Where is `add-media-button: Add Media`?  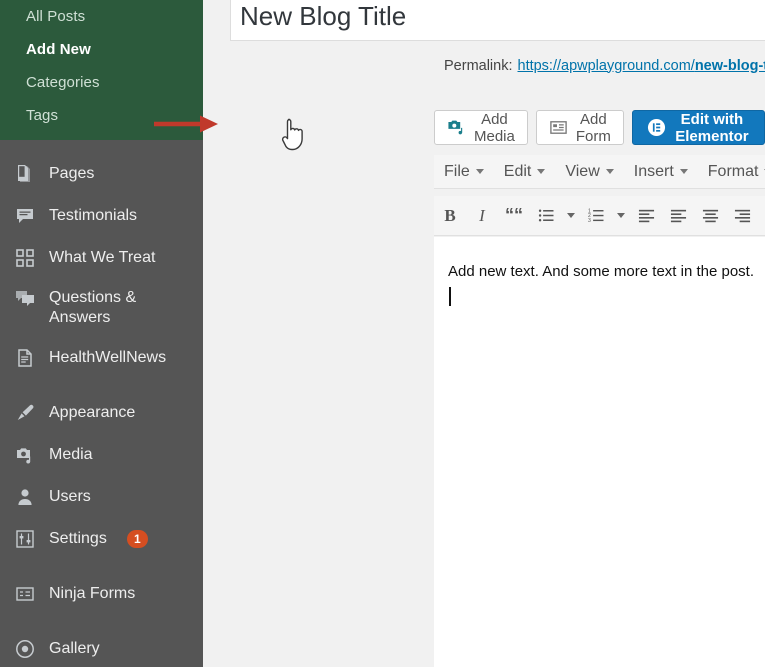
add-media-button: Add Media is located at coordinates (481, 127).